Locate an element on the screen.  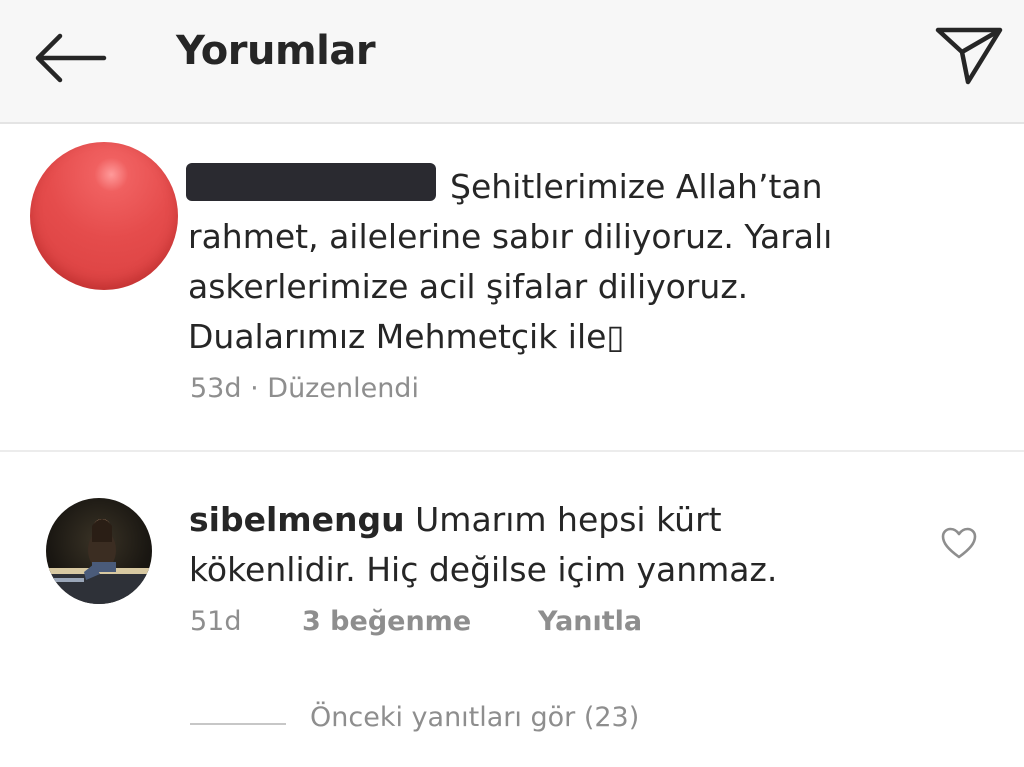
reply-button: Yanıtla is located at coordinates (590, 621).